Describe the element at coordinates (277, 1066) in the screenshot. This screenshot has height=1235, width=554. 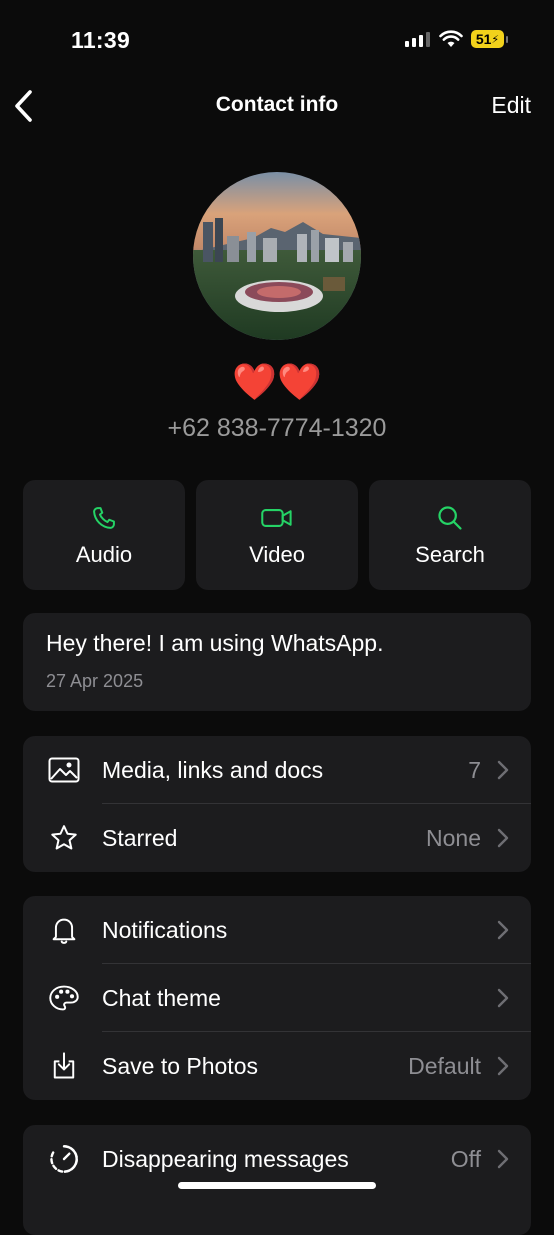
I see `save-to-photos-row: Save to Photos Default` at that location.